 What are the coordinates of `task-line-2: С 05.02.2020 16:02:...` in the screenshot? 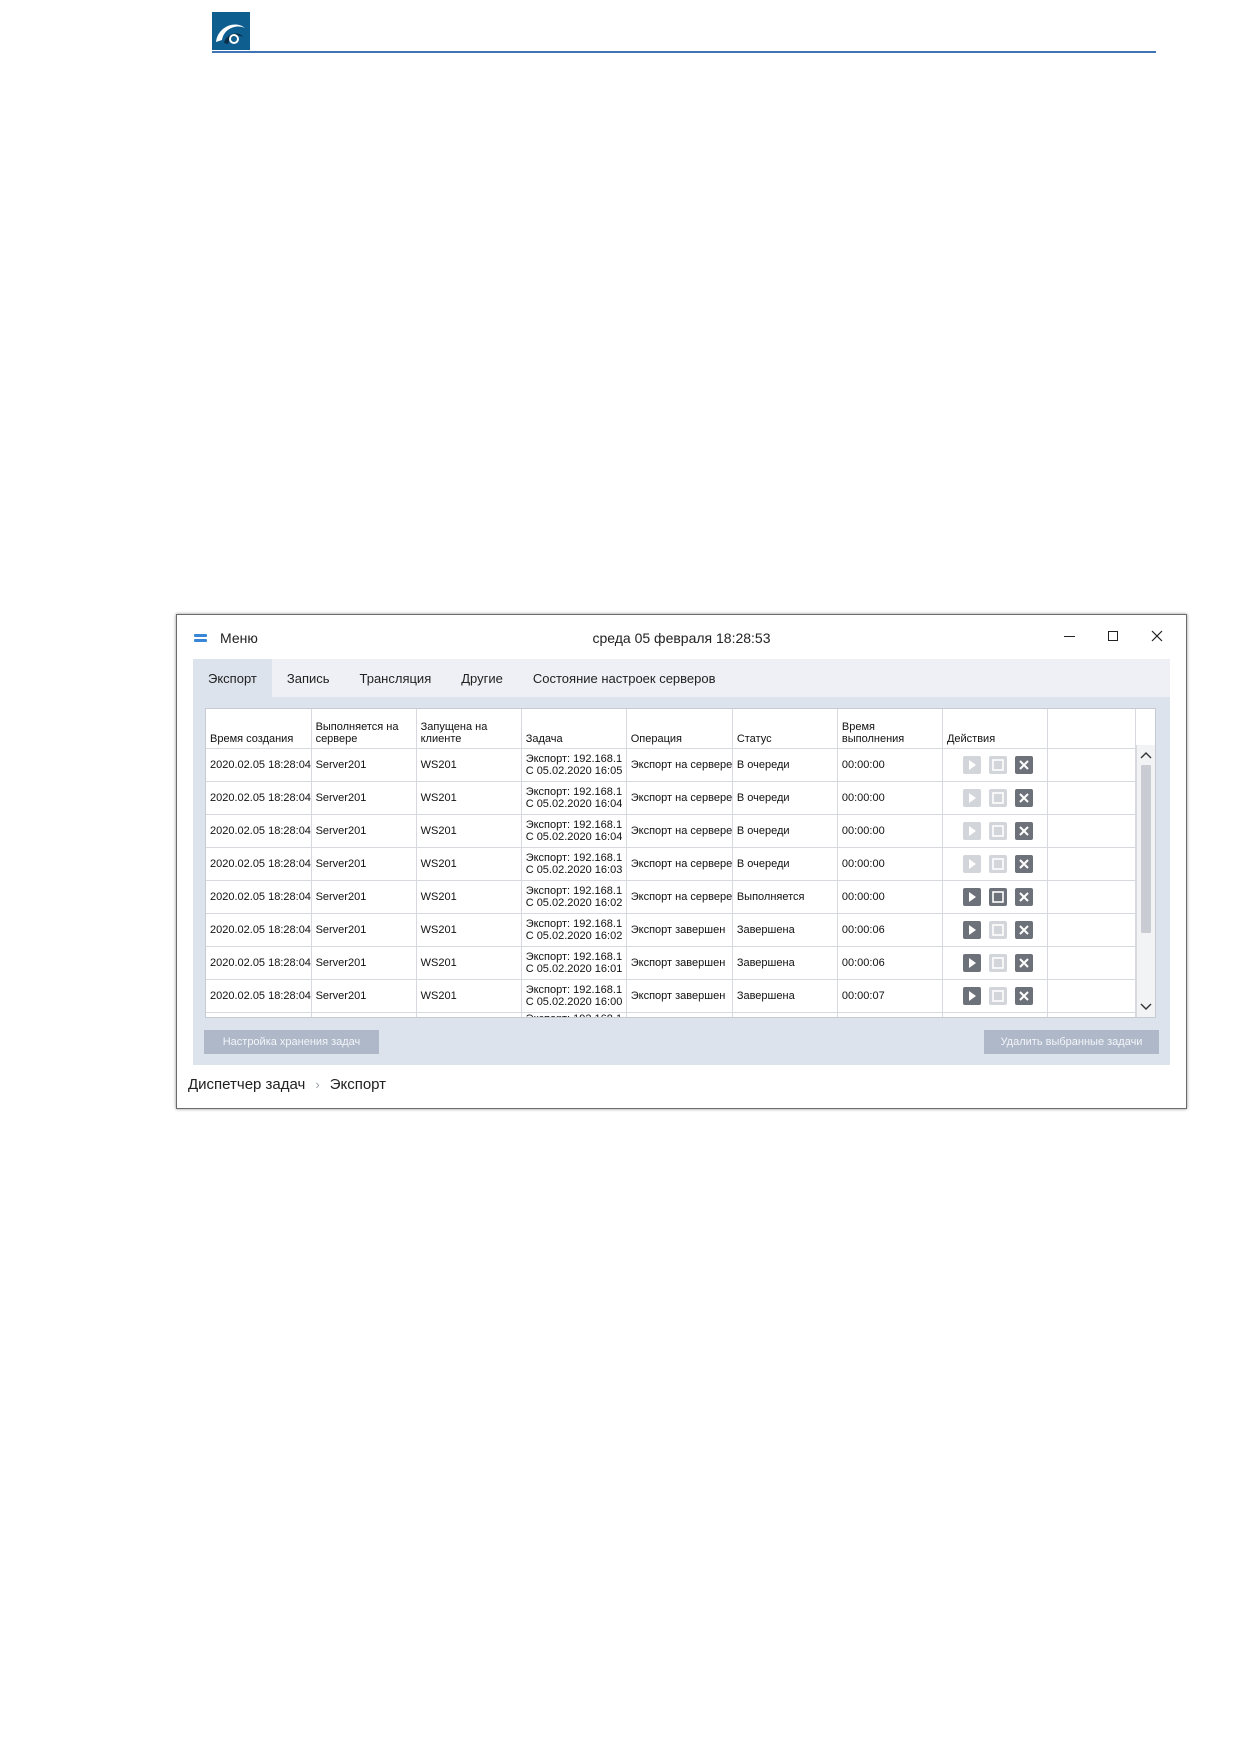 It's located at (573, 903).